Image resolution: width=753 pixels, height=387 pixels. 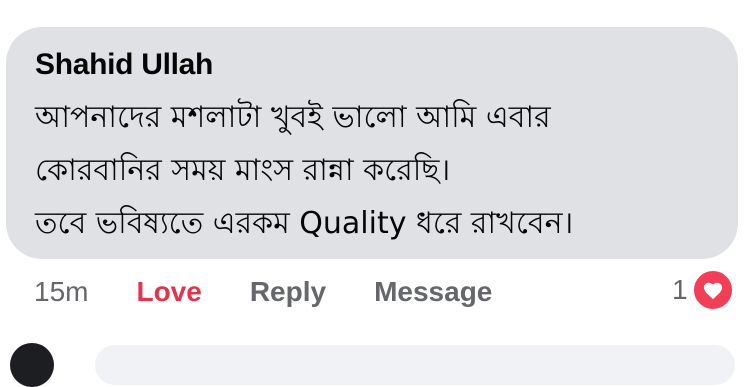 I want to click on comment-actions: 15m Love Reply Message, so click(x=263, y=292).